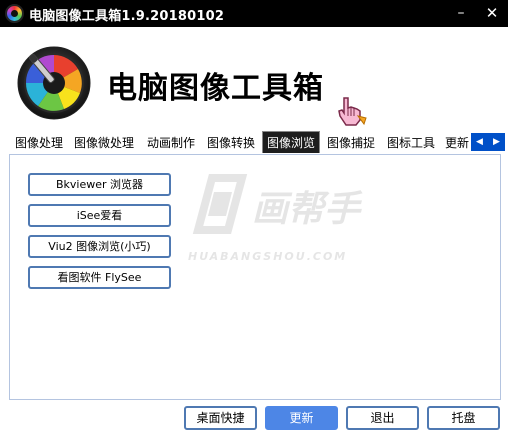 The width and height of the screenshot is (508, 438). I want to click on minimize-button: –, so click(461, 13).